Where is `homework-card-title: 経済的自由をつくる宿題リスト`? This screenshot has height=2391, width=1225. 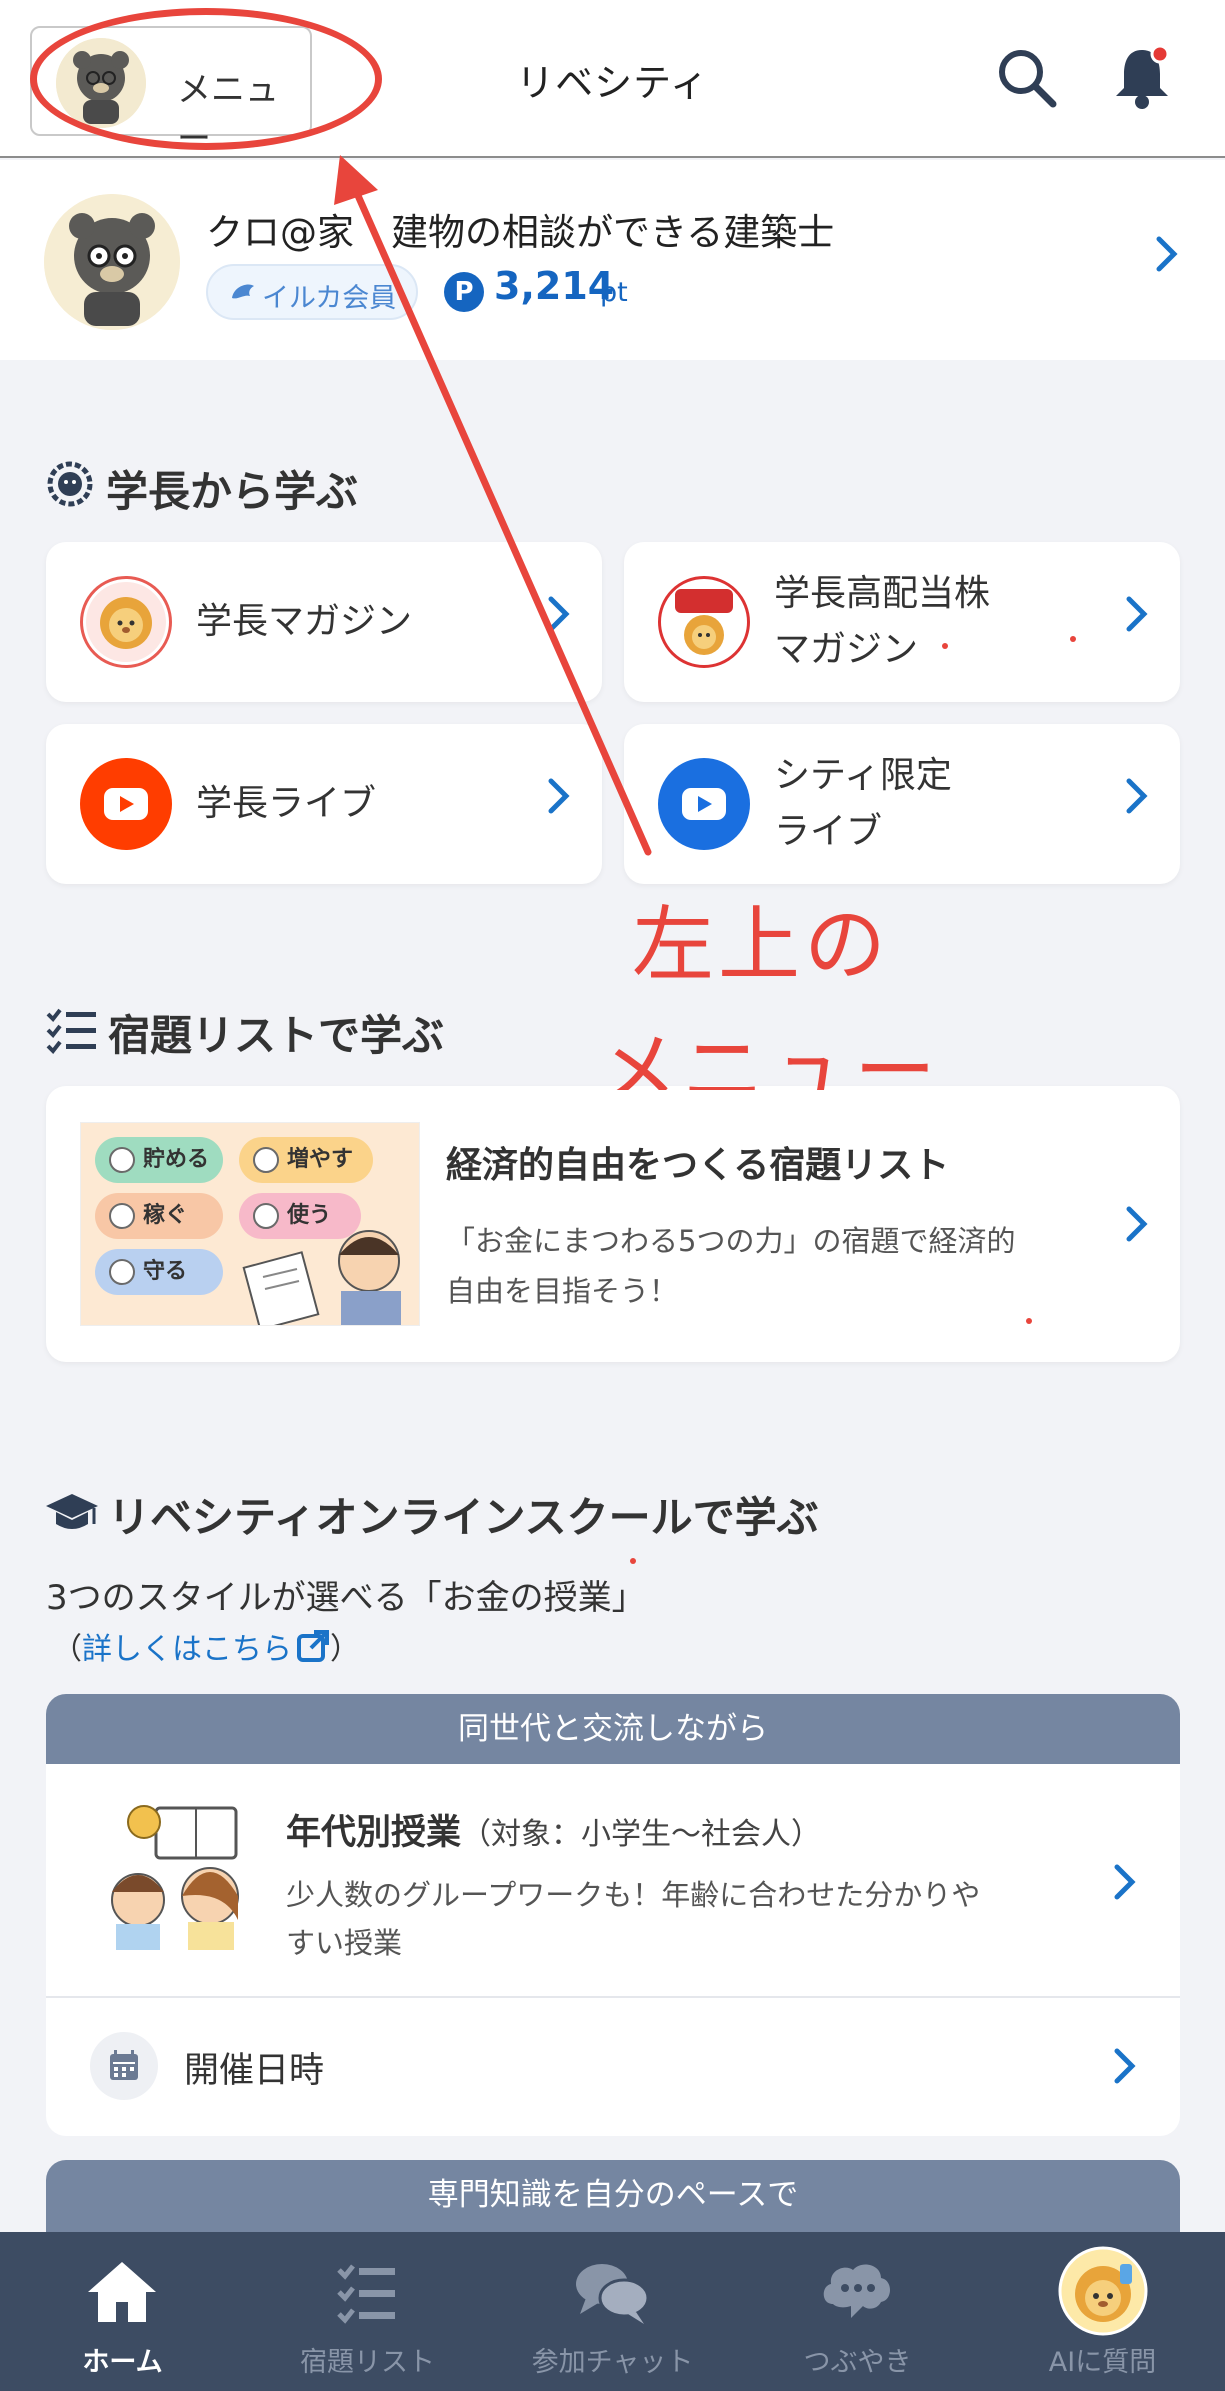
homework-card-title: 経済的自由をつくる宿題リスト is located at coordinates (698, 1165).